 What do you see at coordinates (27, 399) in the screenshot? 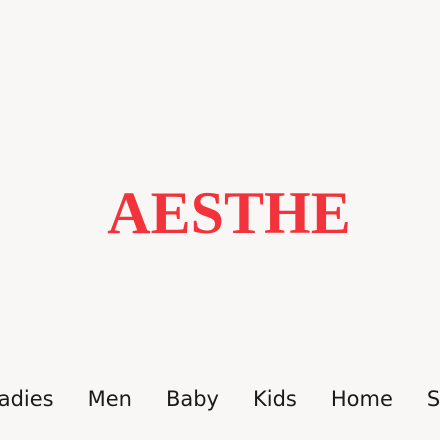
I see `nav-item-ladies: Ladies` at bounding box center [27, 399].